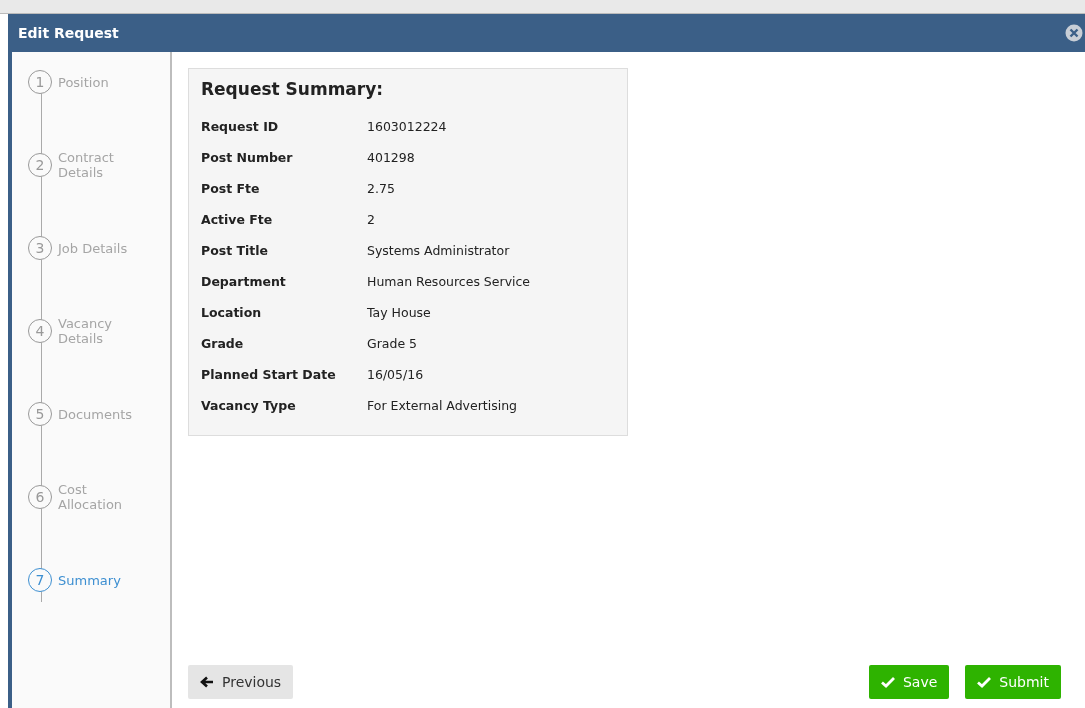 Image resolution: width=1085 pixels, height=708 pixels. Describe the element at coordinates (247, 157) in the screenshot. I see `field-label: Post Number` at that location.